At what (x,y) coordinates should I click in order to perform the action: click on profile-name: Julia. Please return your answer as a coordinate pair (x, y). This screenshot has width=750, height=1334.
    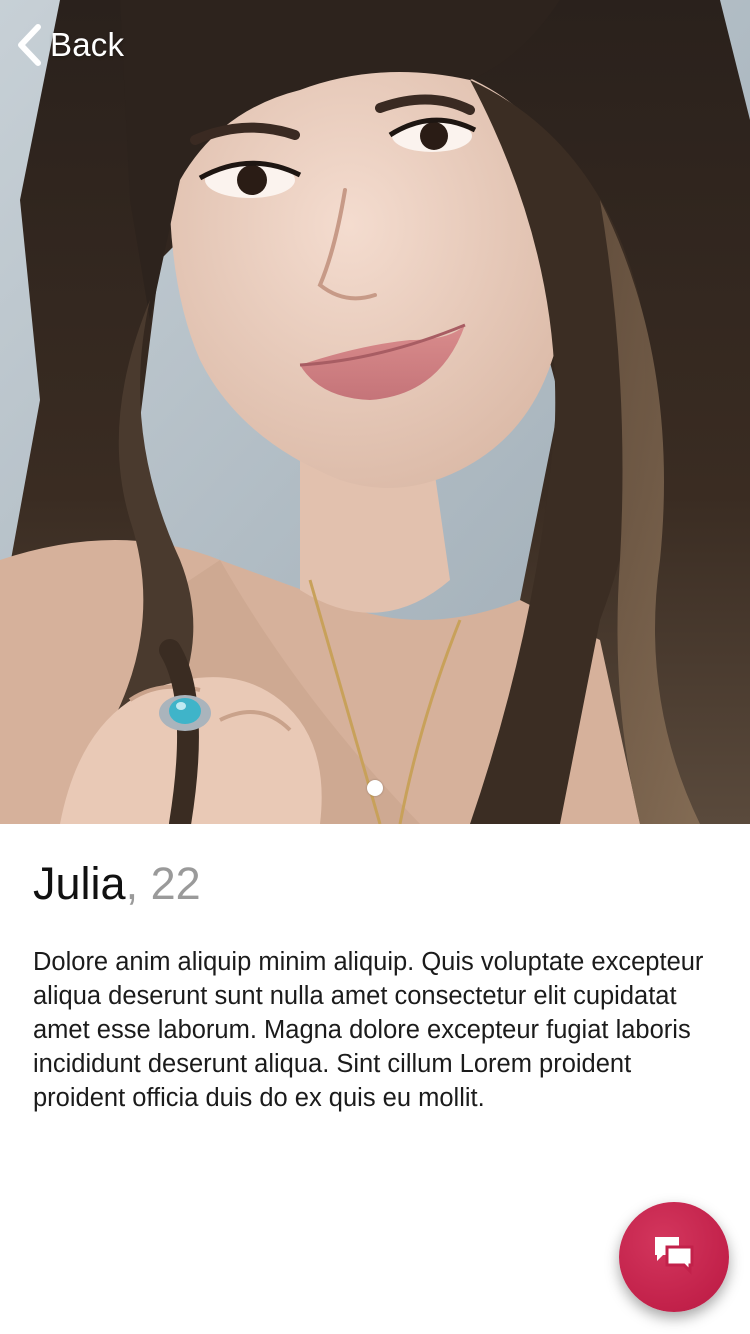
    Looking at the image, I should click on (79, 883).